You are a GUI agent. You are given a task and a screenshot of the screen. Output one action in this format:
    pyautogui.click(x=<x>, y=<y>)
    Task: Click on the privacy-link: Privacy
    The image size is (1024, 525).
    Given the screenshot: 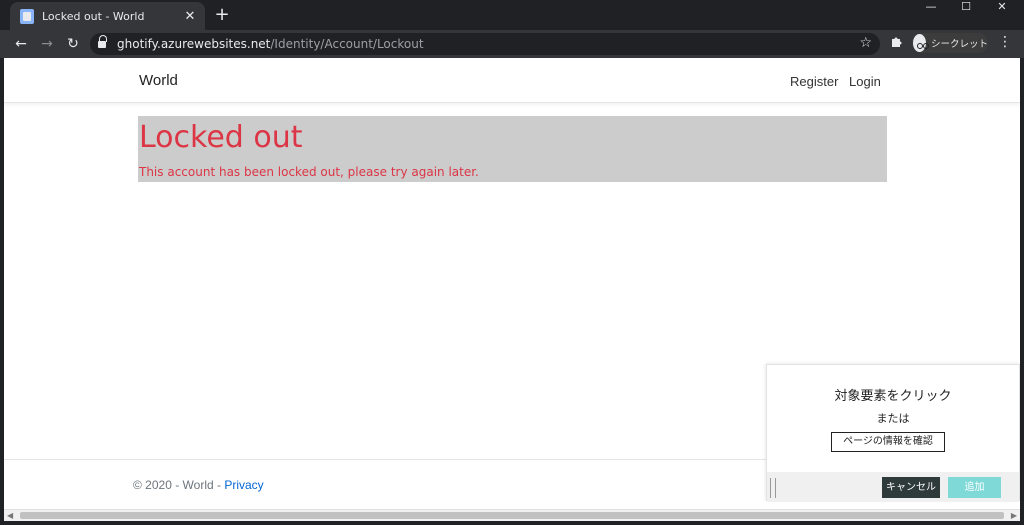 What is the action you would take?
    pyautogui.click(x=243, y=485)
    